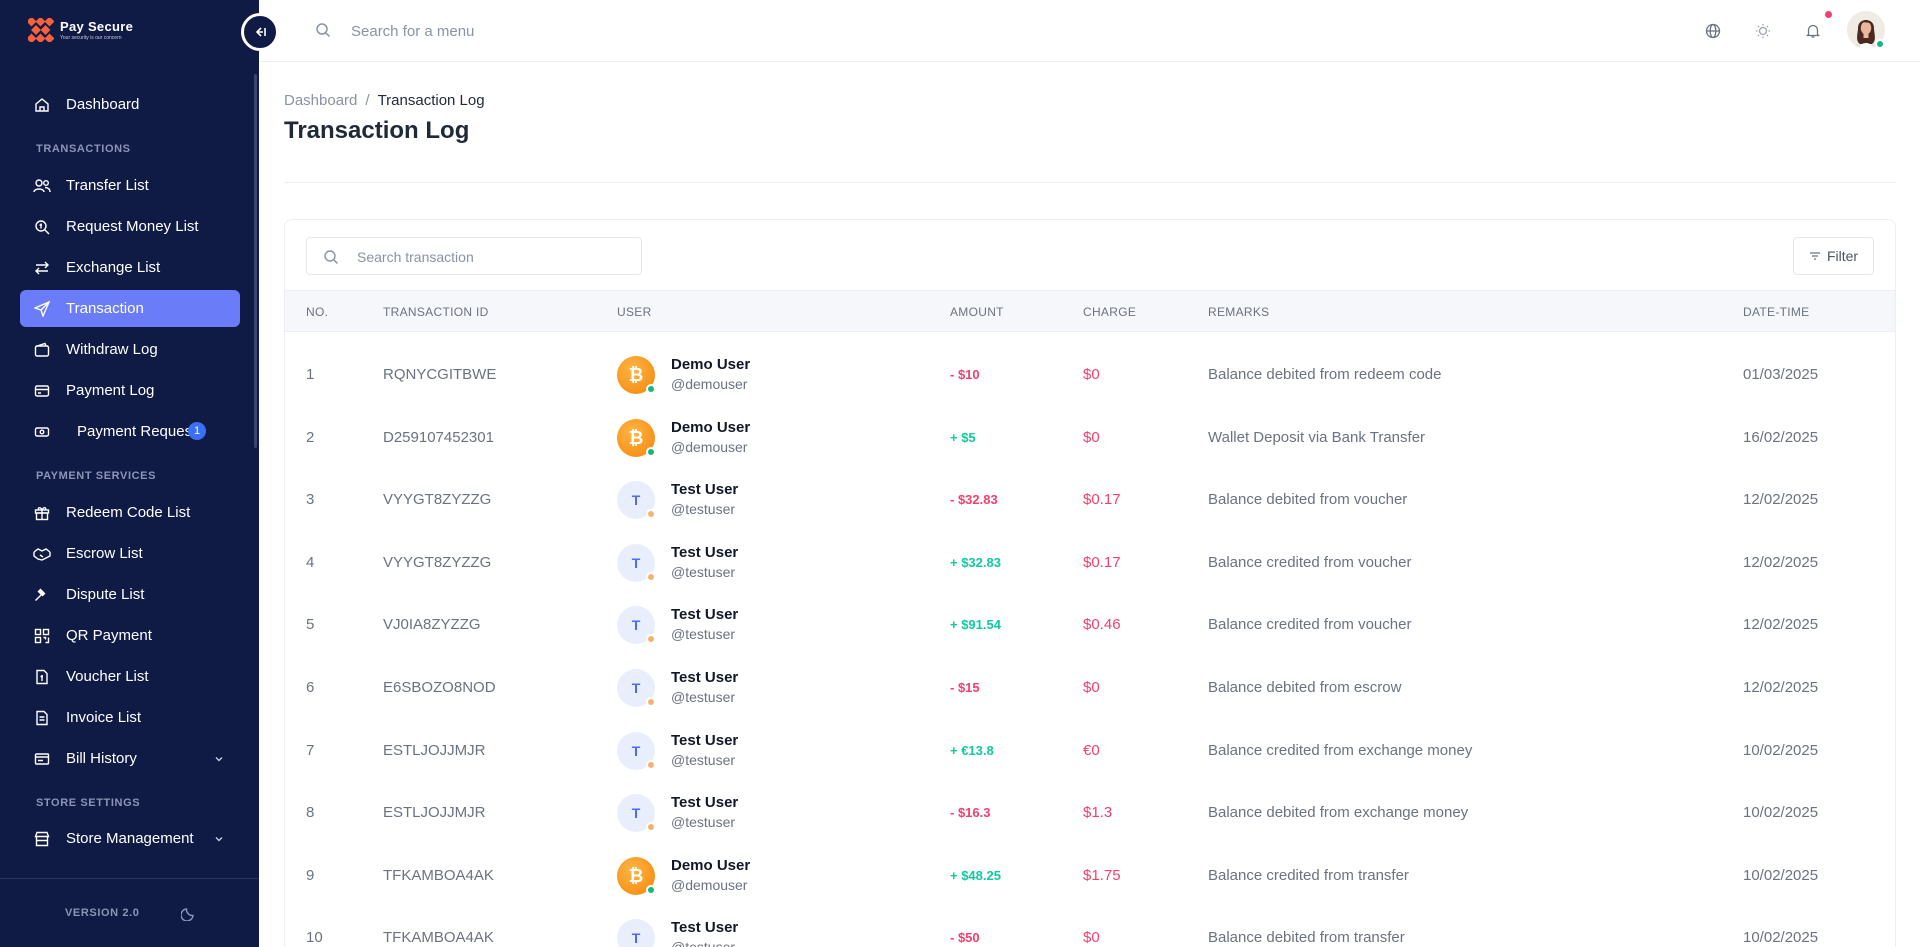 The height and width of the screenshot is (947, 1920). I want to click on transaction-id: D259107452301, so click(438, 437).